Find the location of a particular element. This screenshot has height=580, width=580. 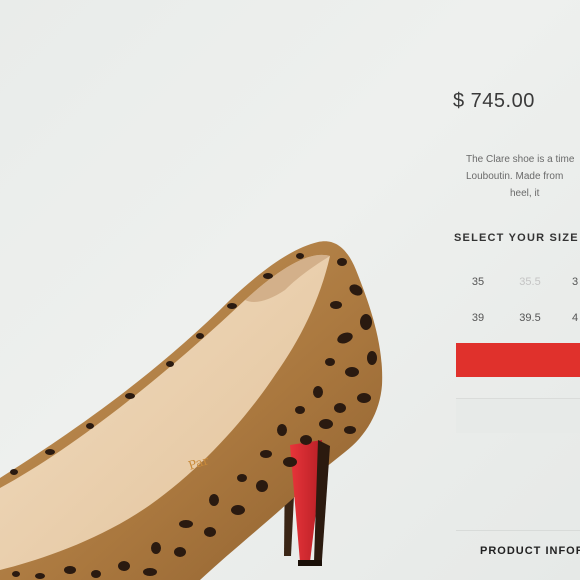

description-line: The Clare shoe is a time is located at coordinates (520, 159).